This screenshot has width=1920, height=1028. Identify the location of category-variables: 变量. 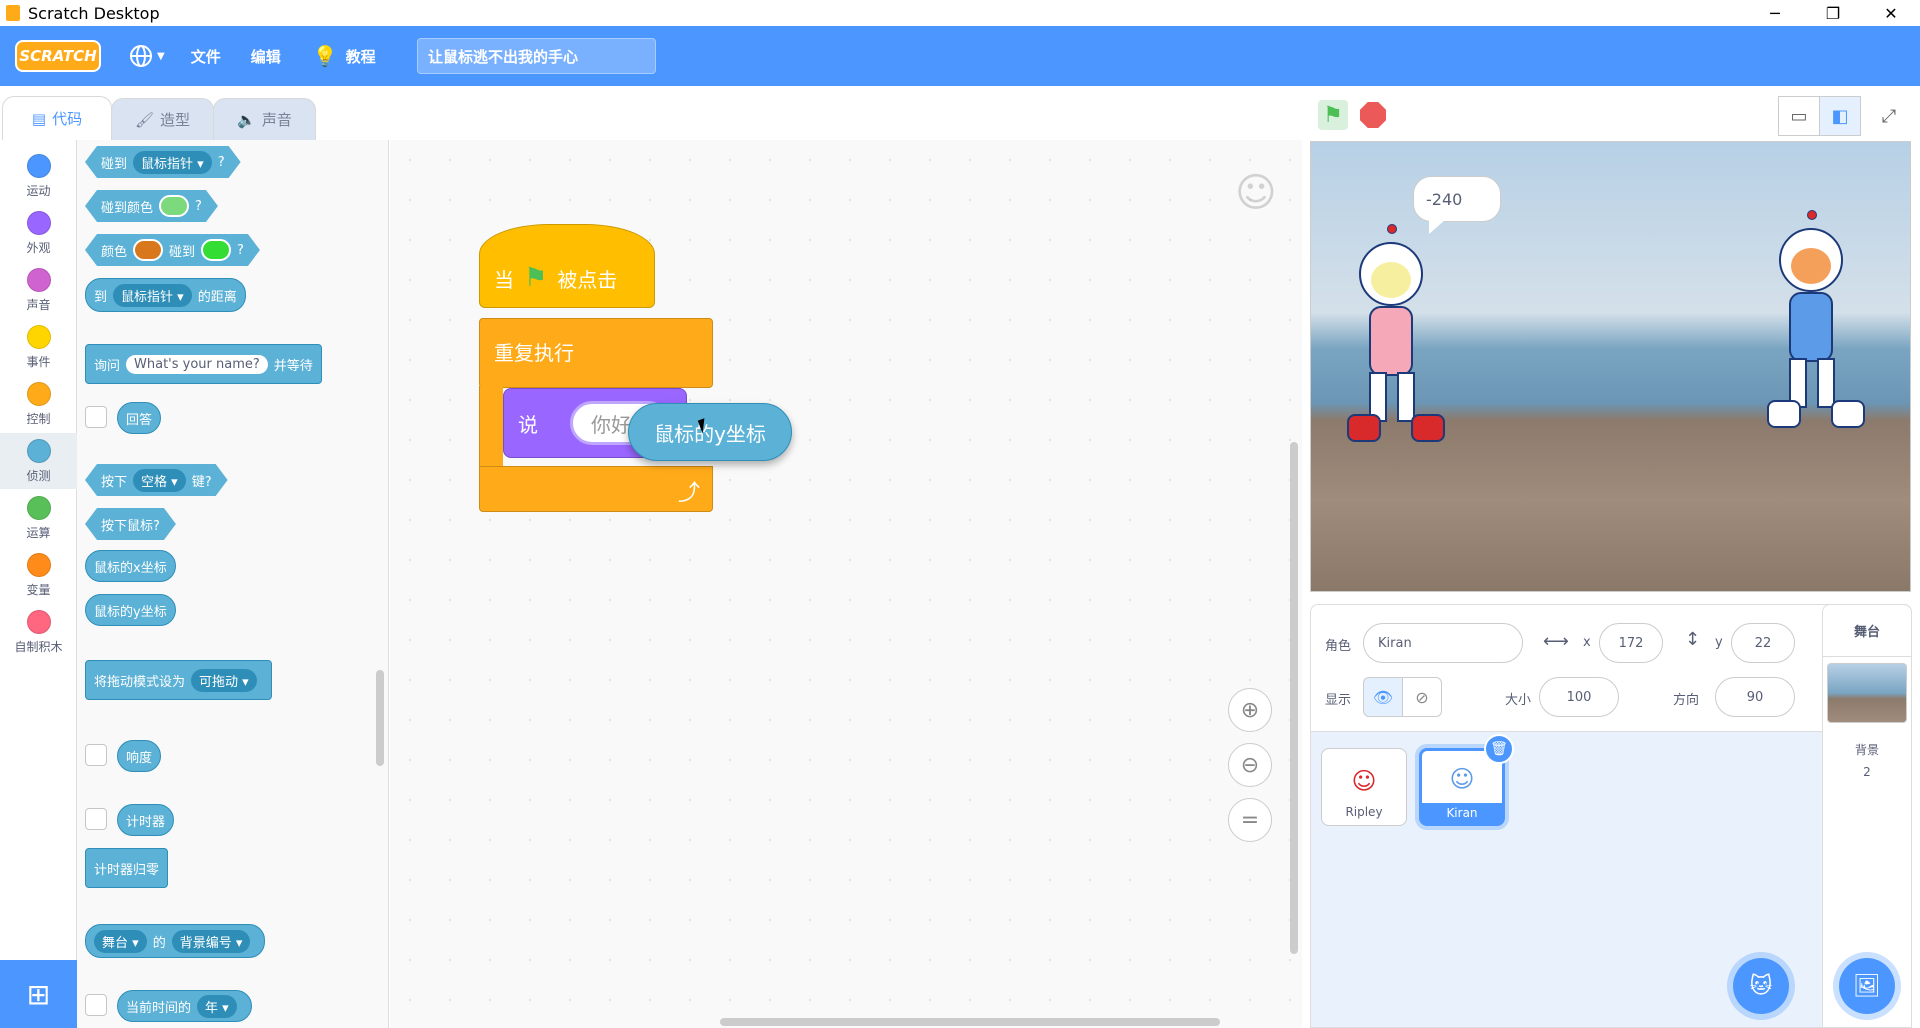
(38, 575).